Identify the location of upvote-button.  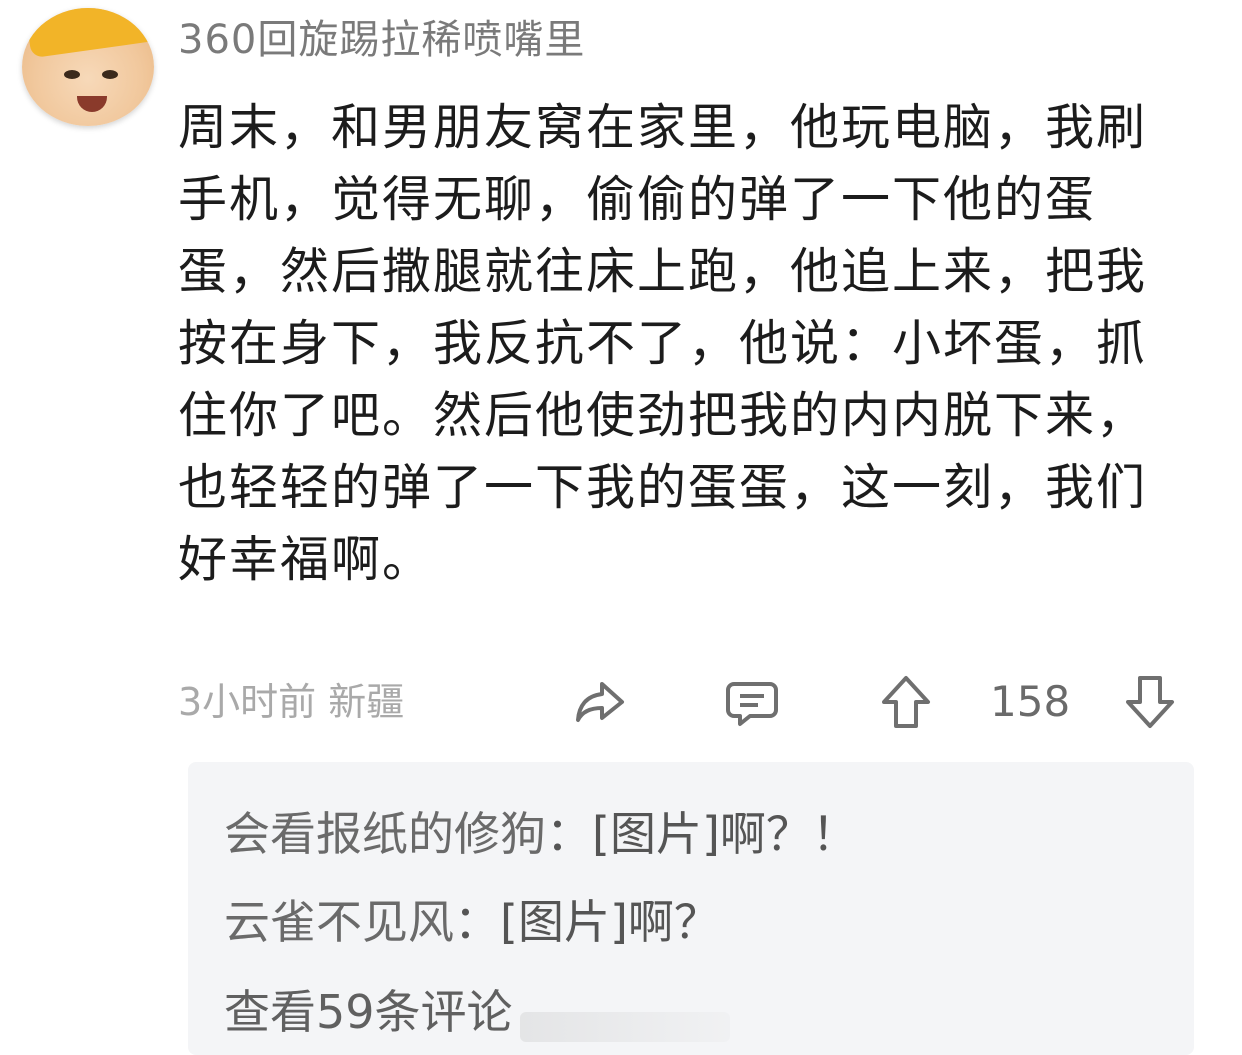
(906, 702).